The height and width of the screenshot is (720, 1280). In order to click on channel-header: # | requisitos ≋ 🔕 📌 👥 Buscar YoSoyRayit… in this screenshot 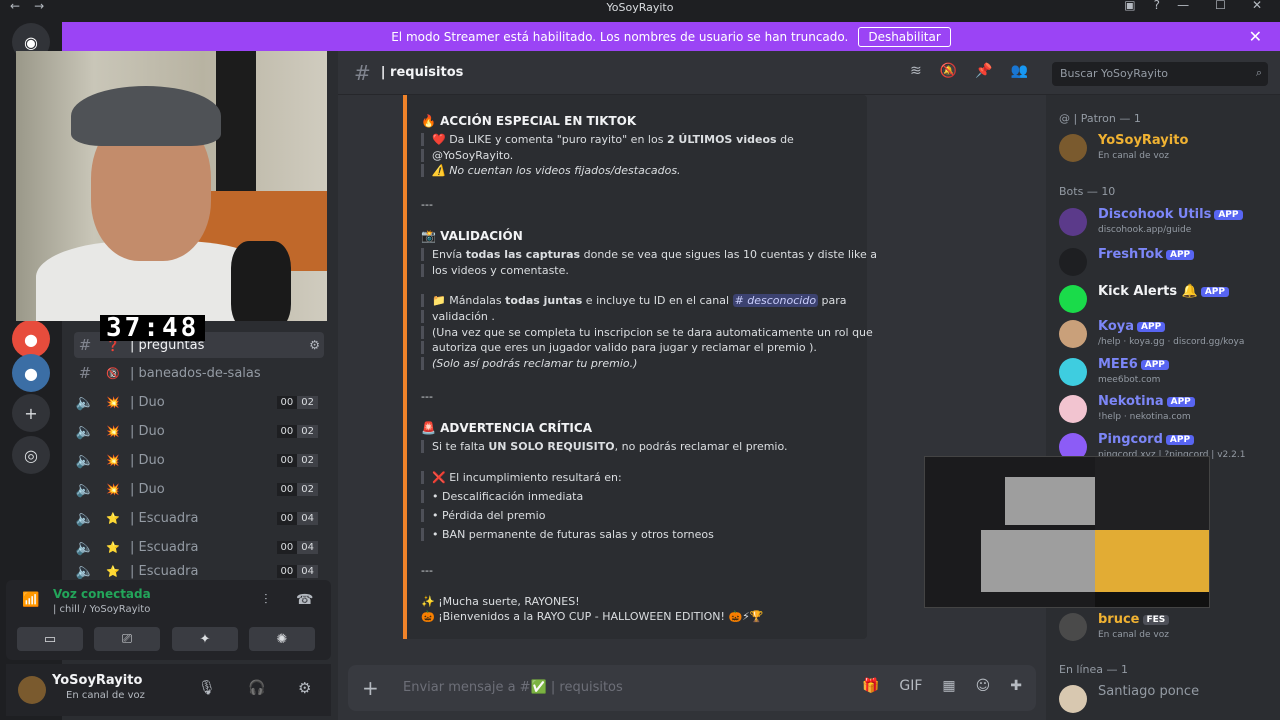, I will do `click(809, 73)`.